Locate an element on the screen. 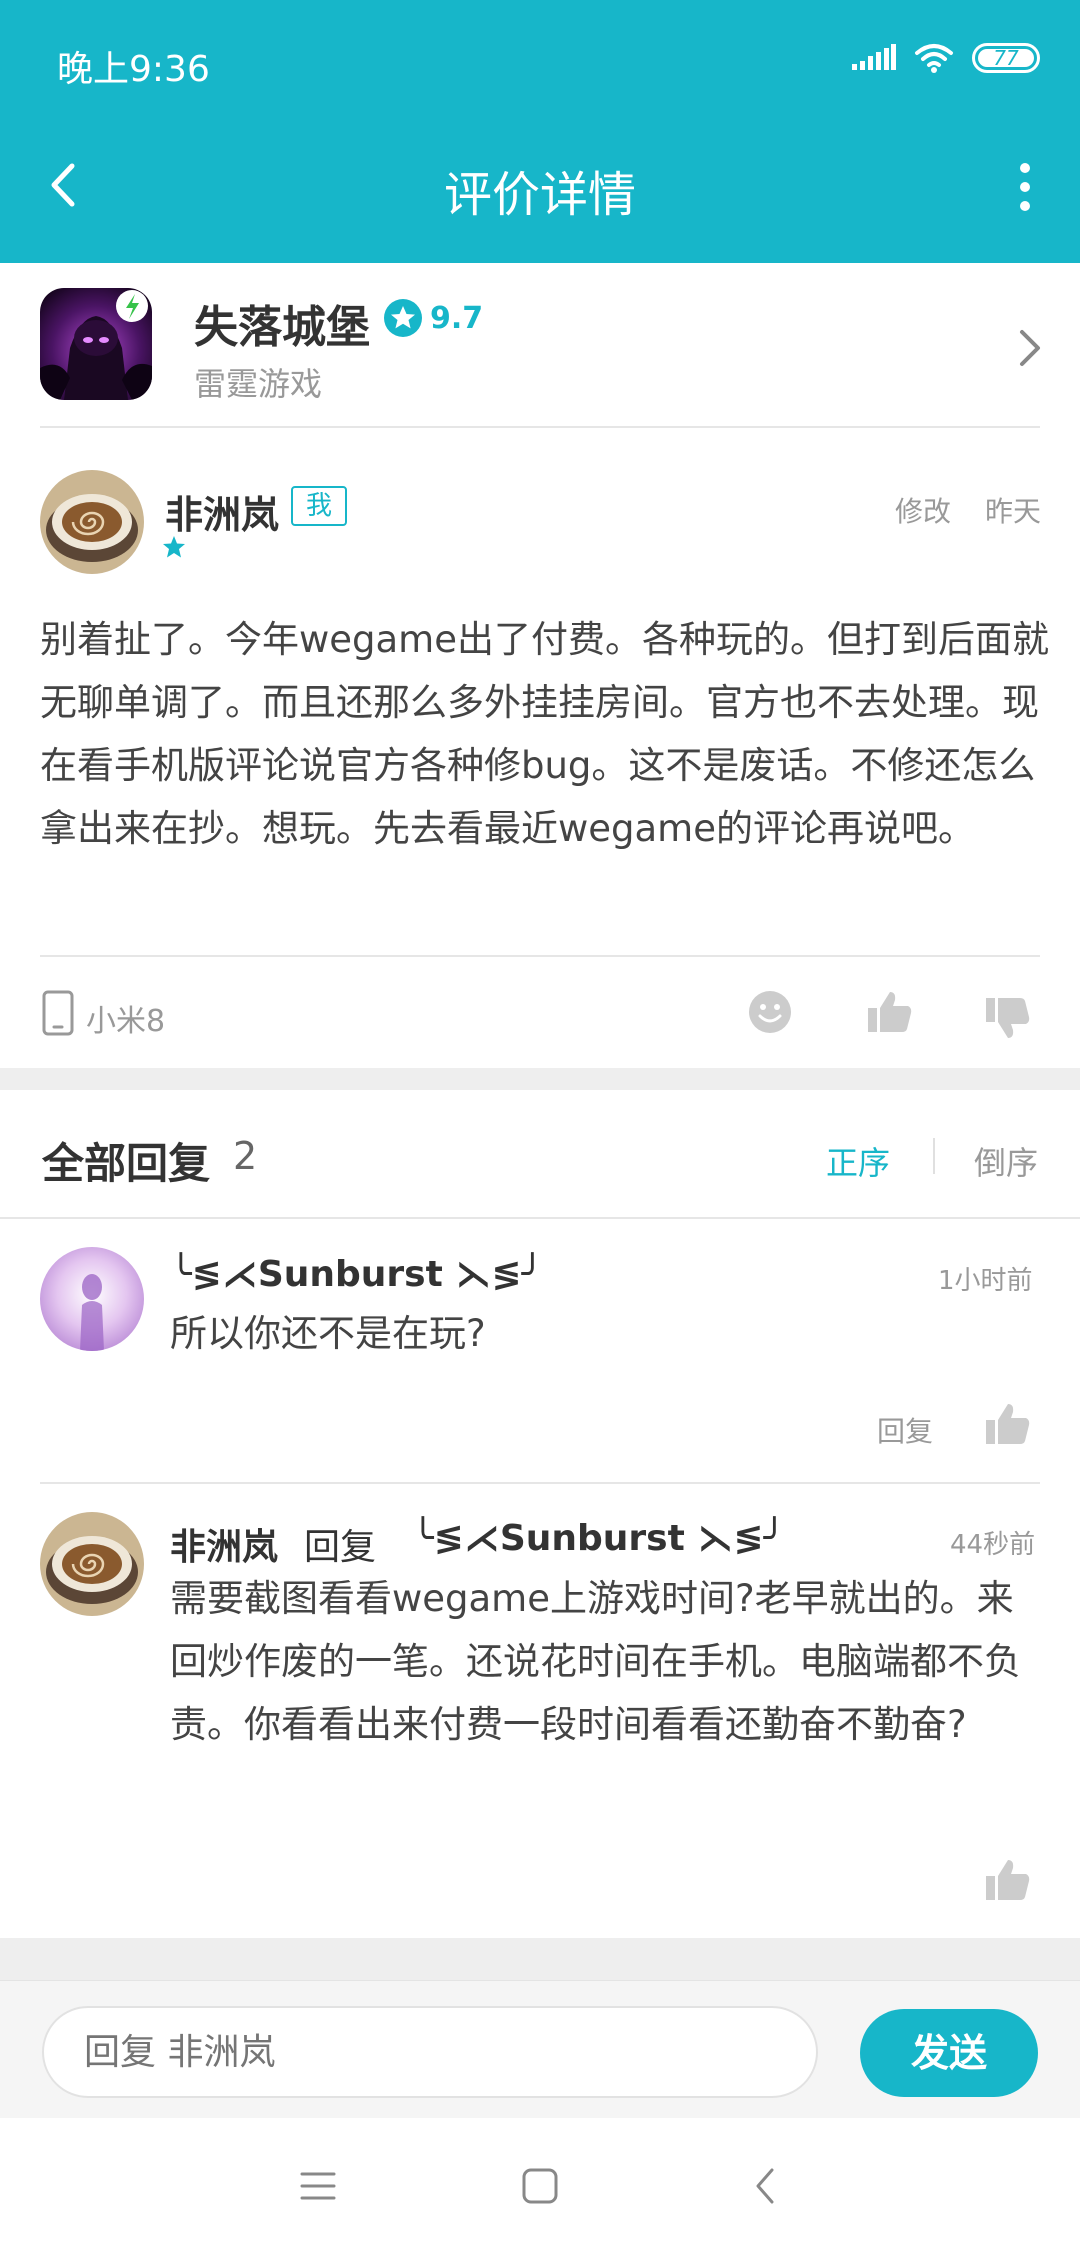 This screenshot has height=2248, width=1080. game-rating: 9.7 is located at coordinates (433, 318).